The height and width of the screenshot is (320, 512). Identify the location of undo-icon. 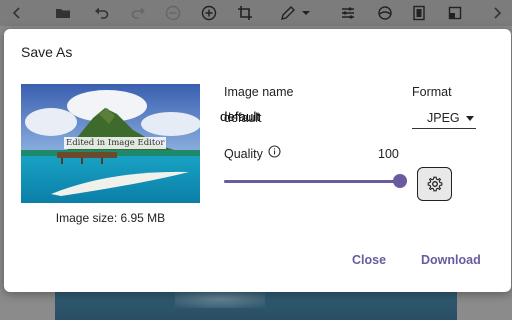
(102, 13).